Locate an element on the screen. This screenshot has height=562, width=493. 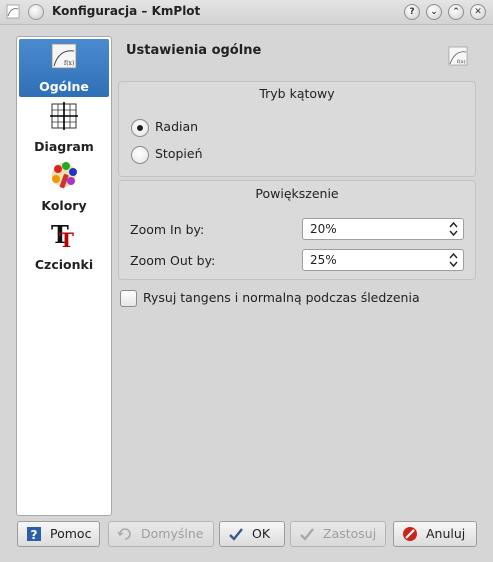
defaults-button-label: Domyślne is located at coordinates (172, 533).